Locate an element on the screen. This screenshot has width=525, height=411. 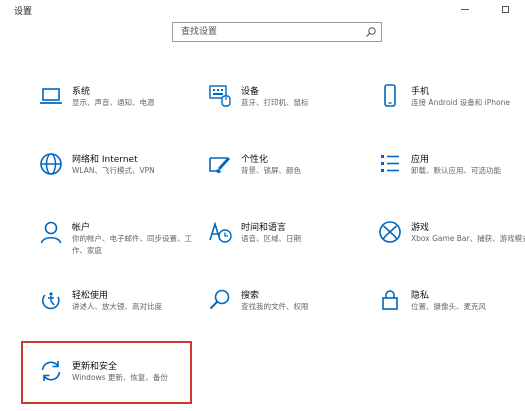
xbox-icon is located at coordinates (390, 232).